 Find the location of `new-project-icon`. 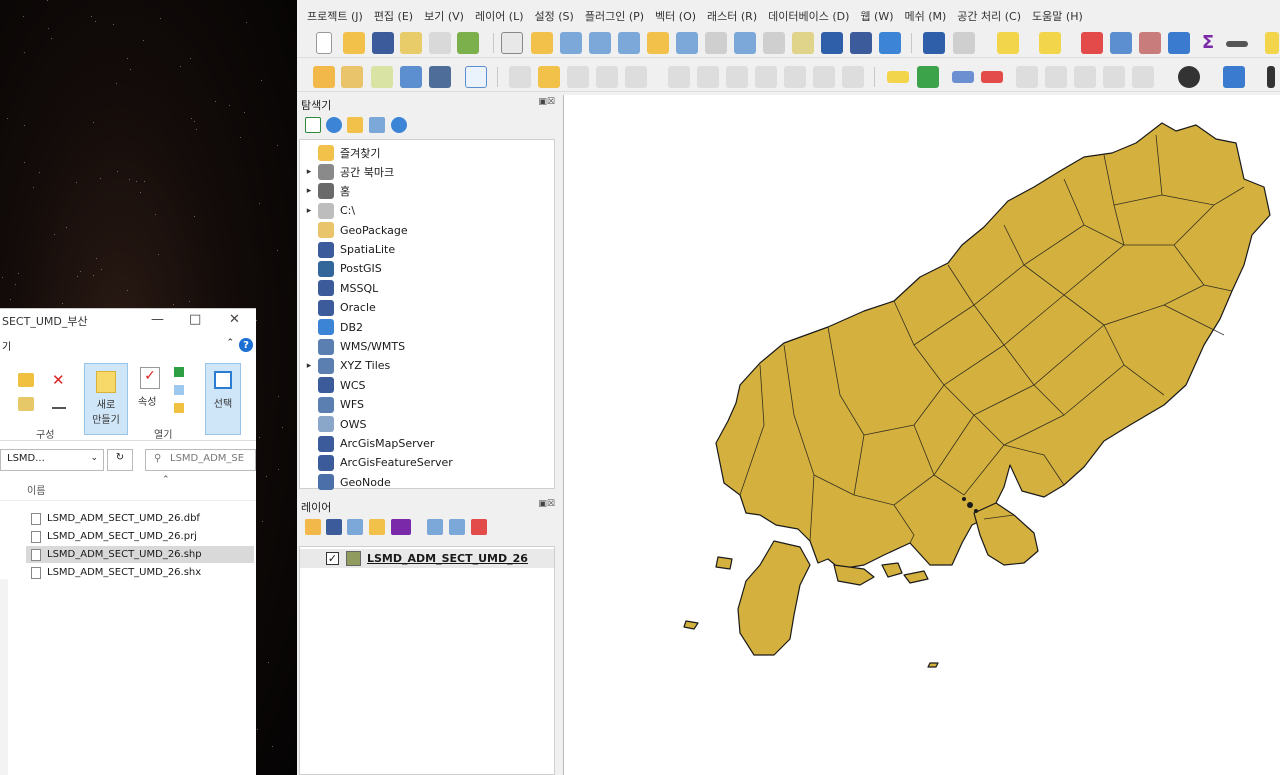

new-project-icon is located at coordinates (324, 43).